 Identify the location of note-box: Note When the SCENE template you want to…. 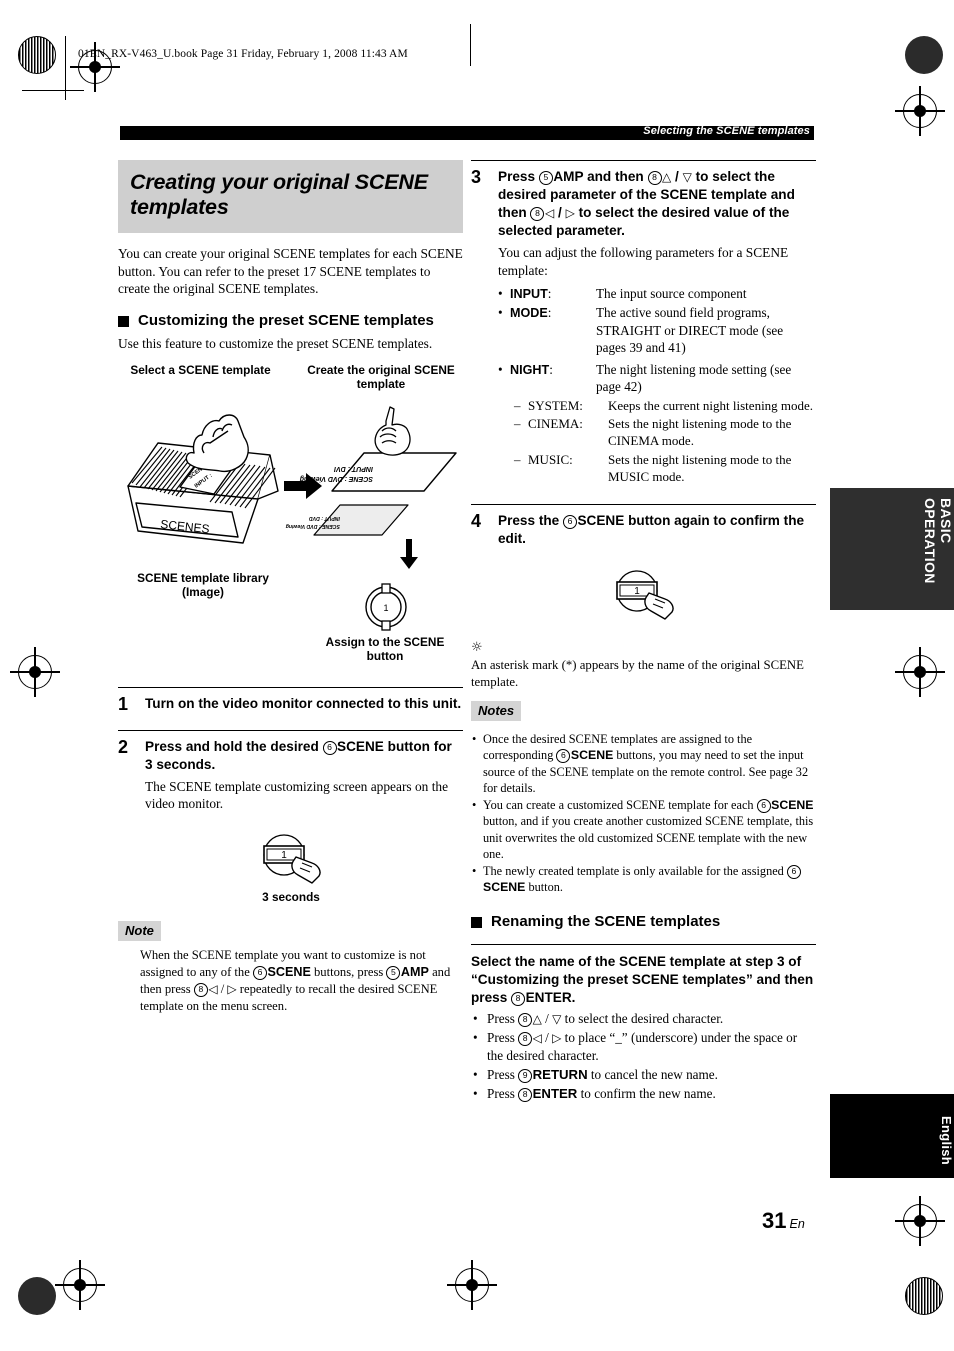
(290, 968).